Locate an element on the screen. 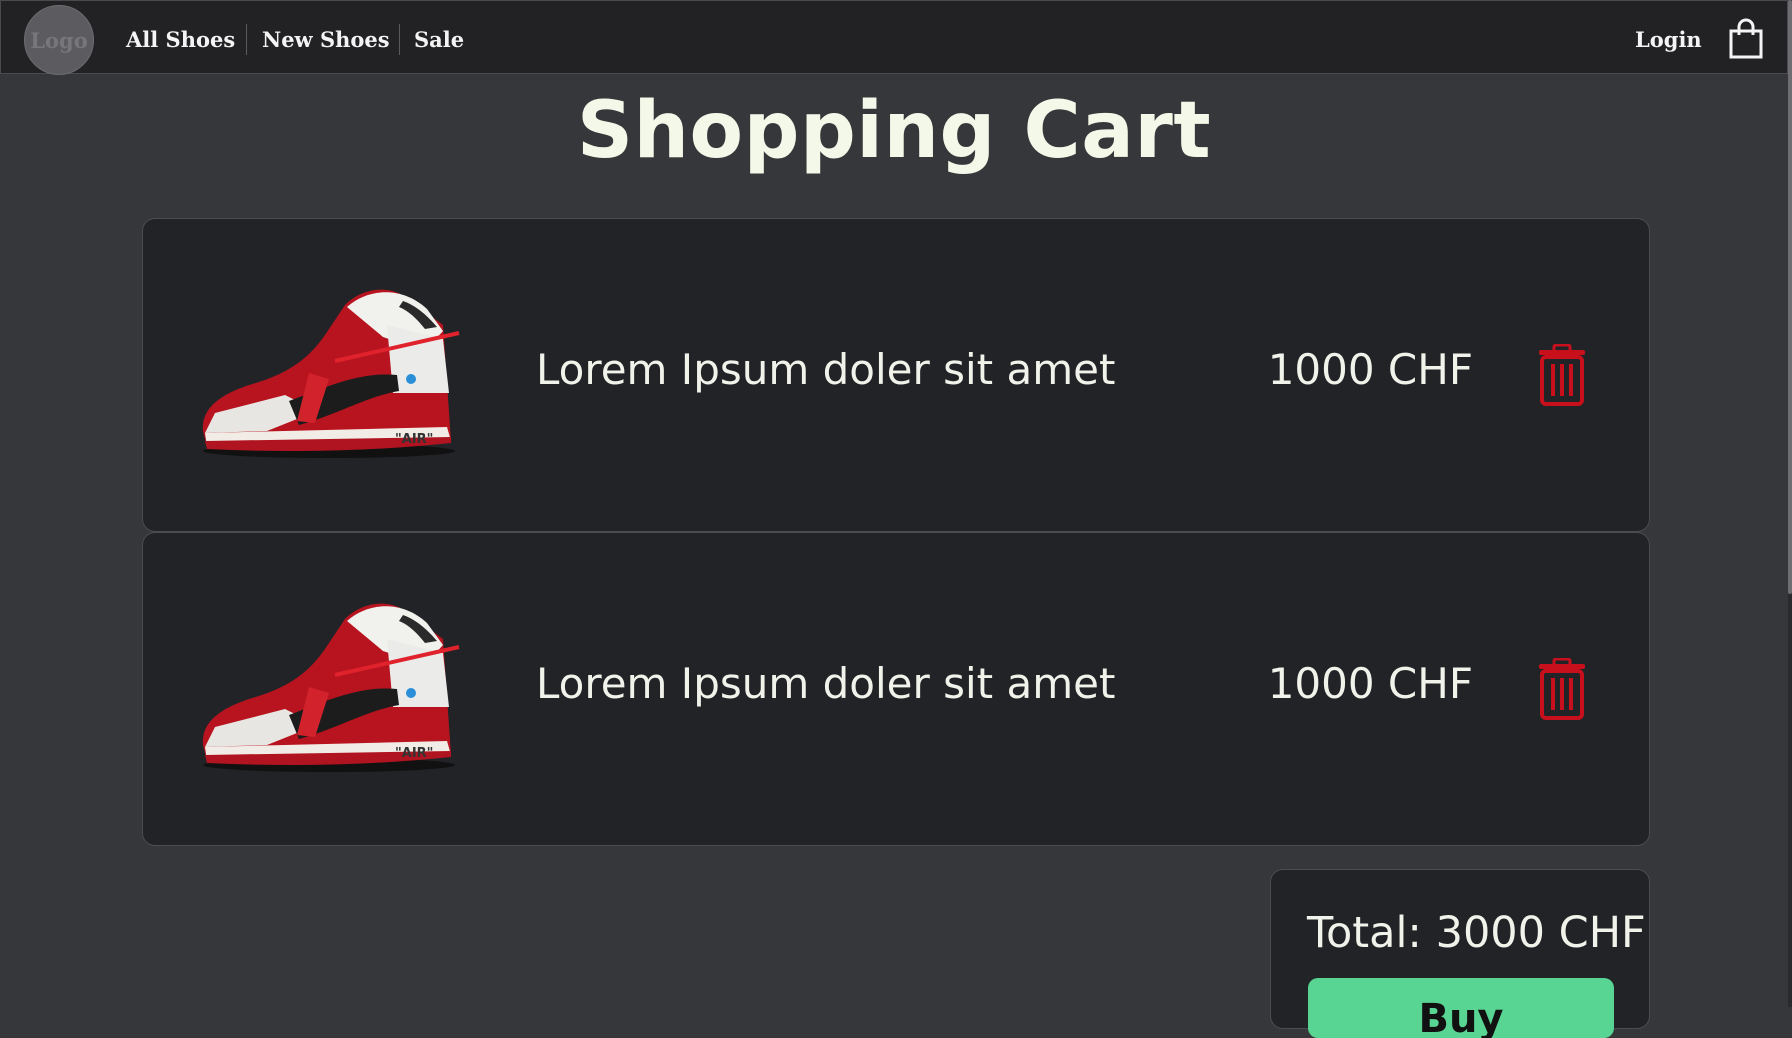 This screenshot has height=1038, width=1792. nav-link-sale: Sale is located at coordinates (439, 40).